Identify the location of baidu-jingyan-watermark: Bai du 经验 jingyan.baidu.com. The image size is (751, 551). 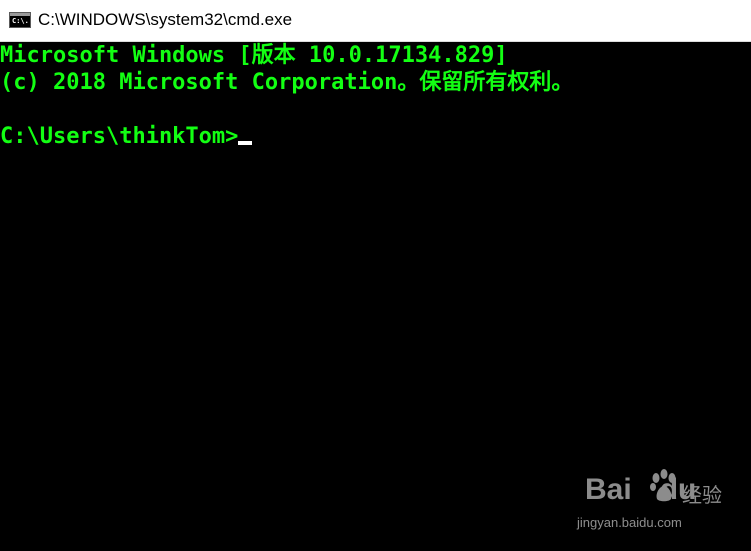
(648, 502).